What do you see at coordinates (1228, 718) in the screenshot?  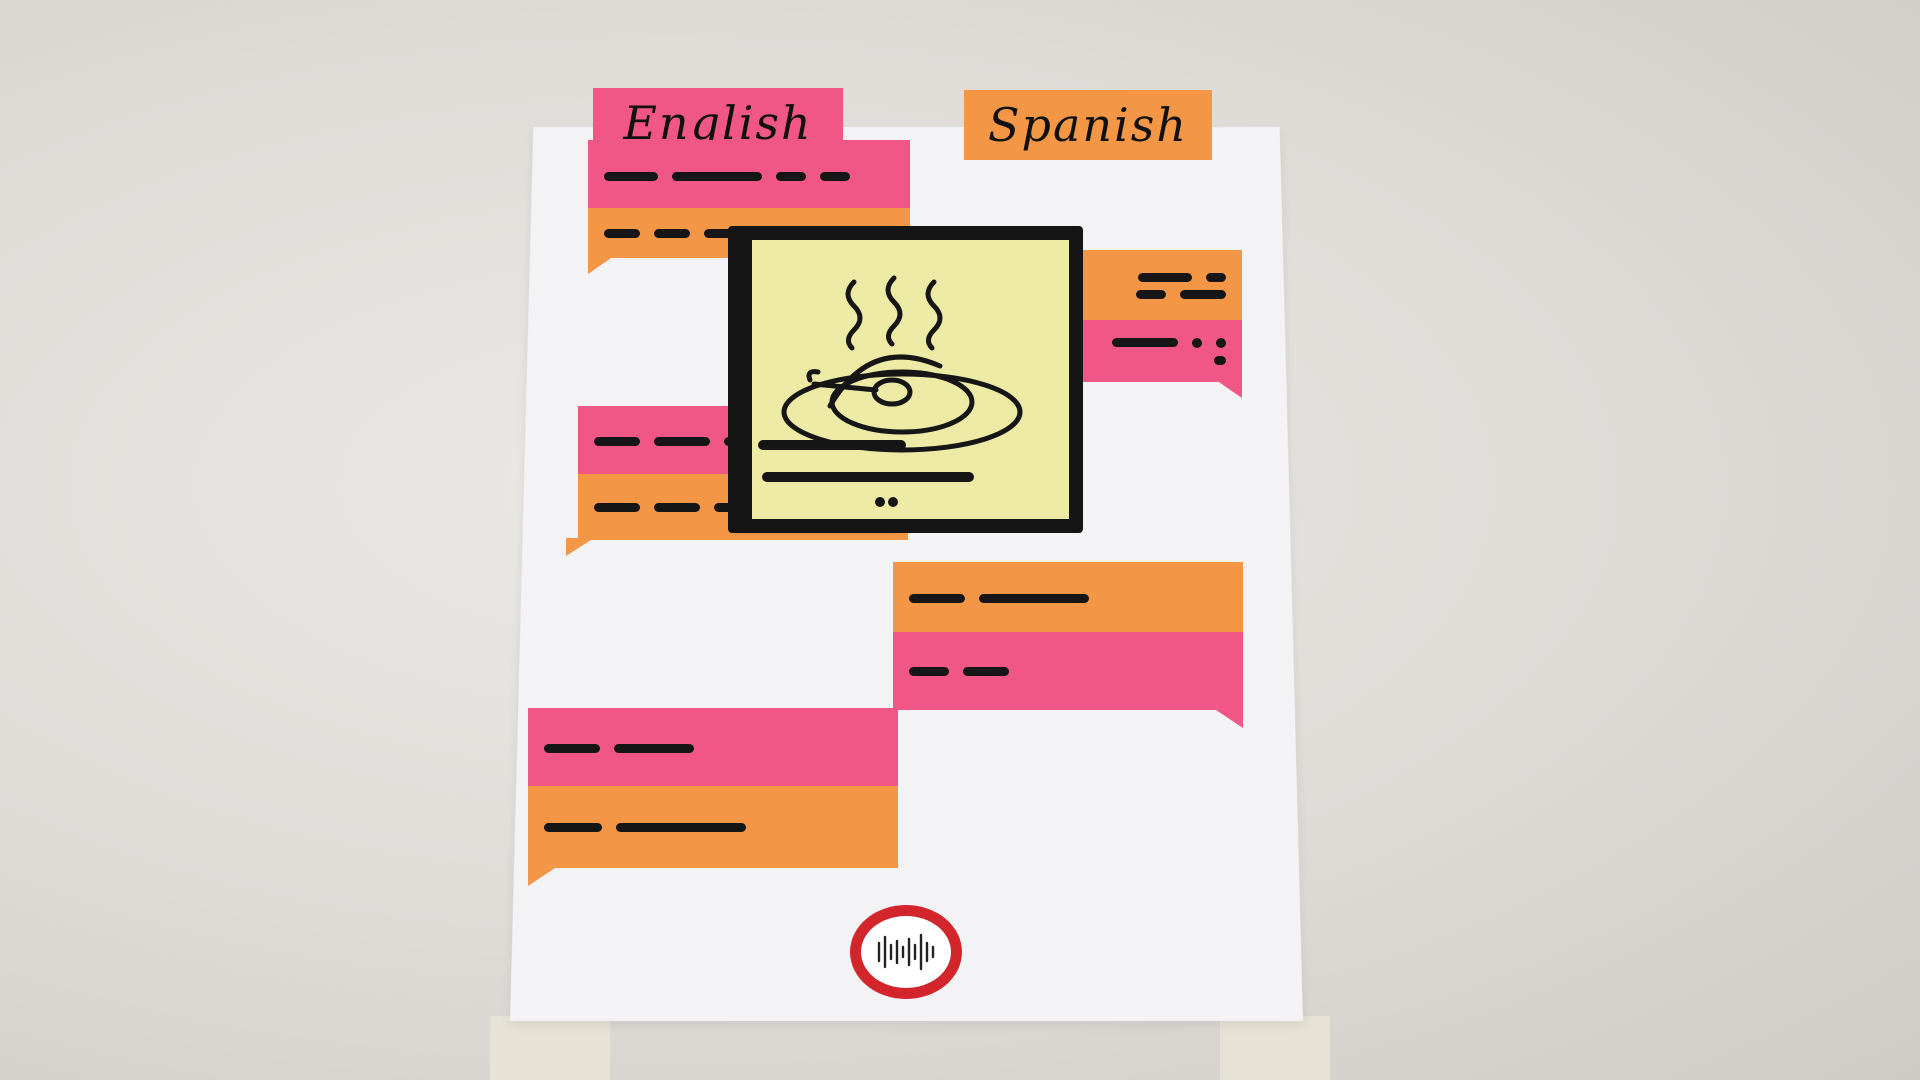 I see `message-4-tail` at bounding box center [1228, 718].